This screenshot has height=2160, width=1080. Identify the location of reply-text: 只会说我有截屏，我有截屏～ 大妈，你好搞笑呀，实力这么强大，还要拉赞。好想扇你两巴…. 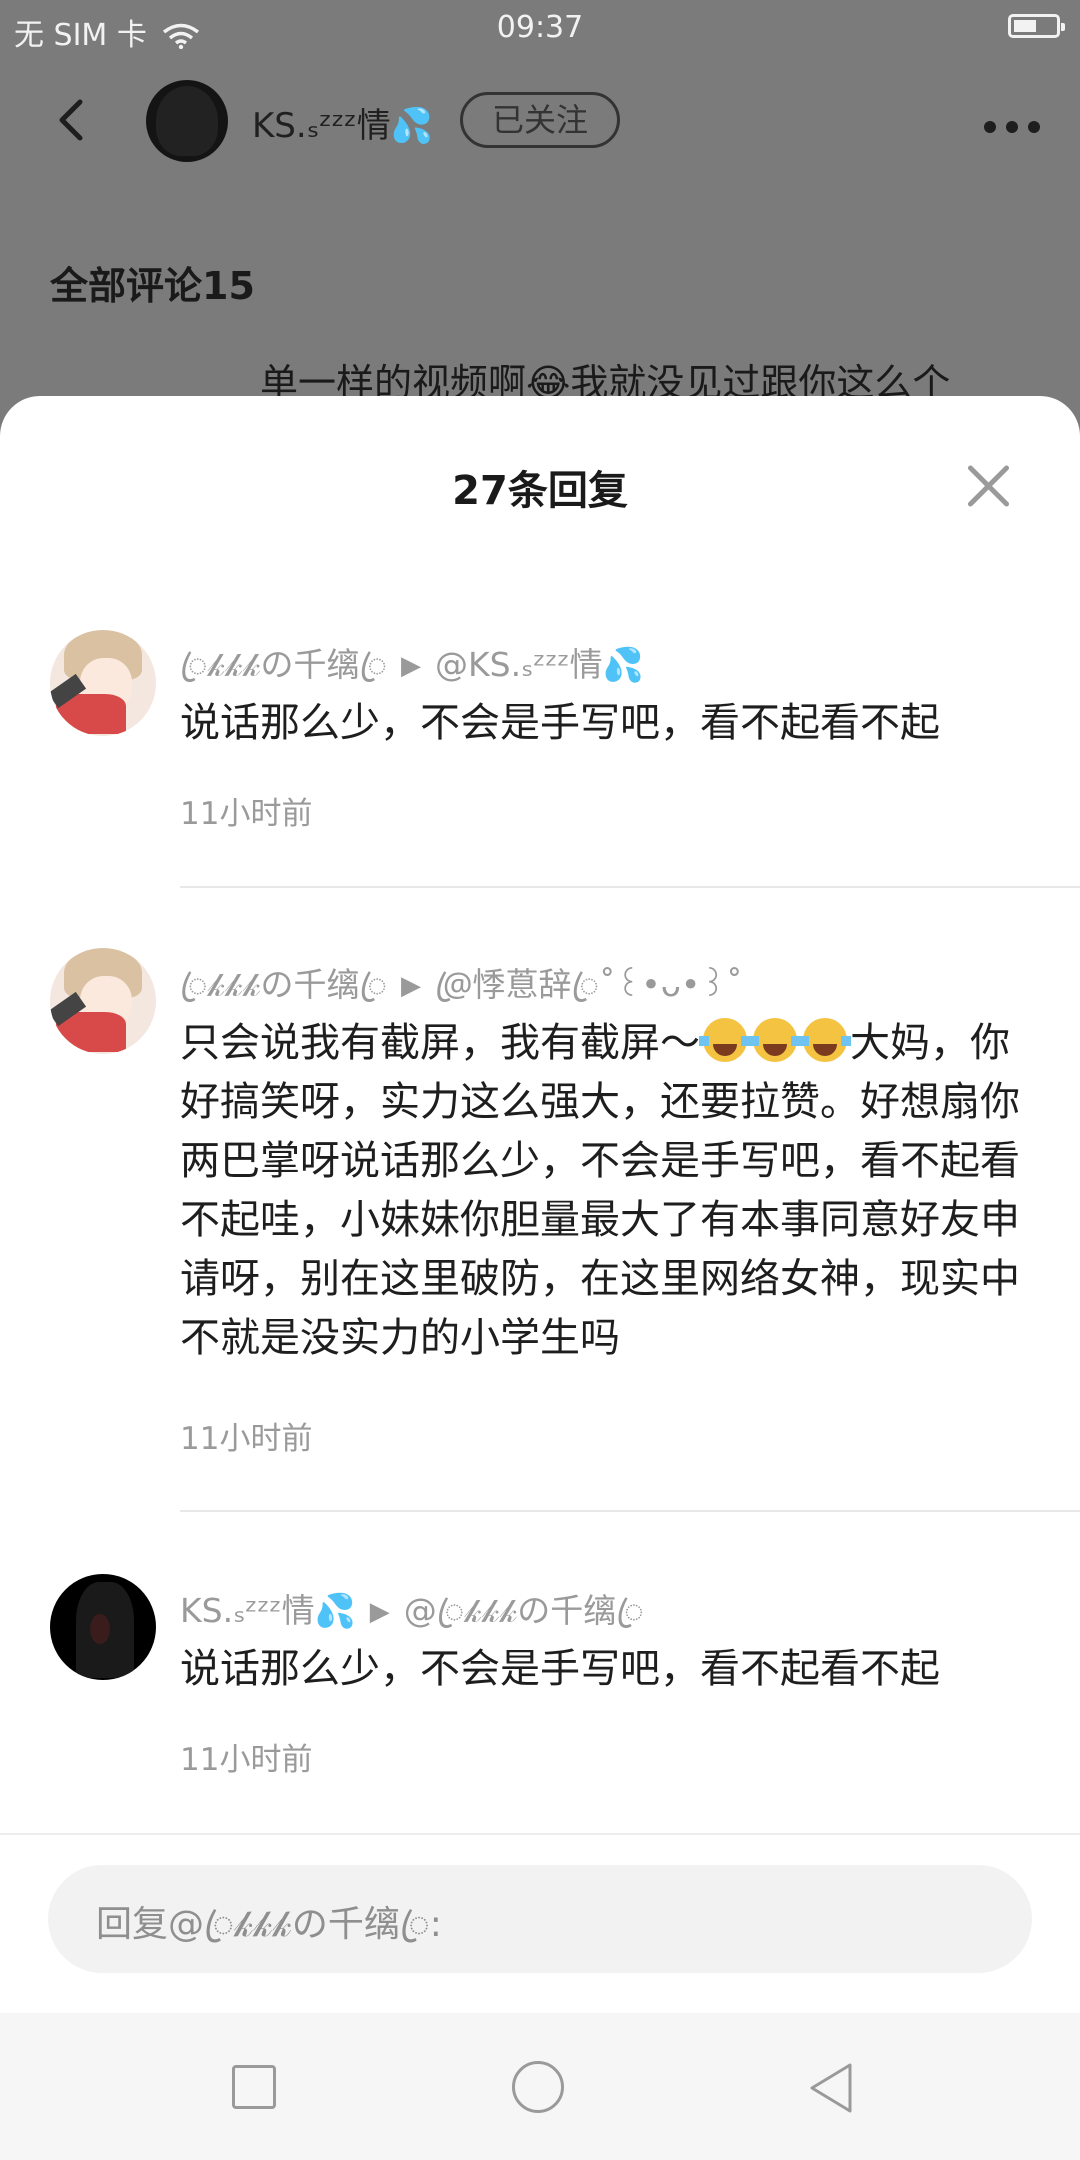
(602, 1191).